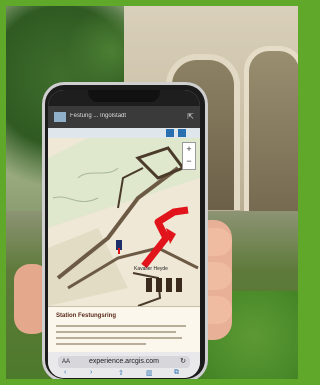  I want to click on info-title: Station Festungsring, so click(86, 316).